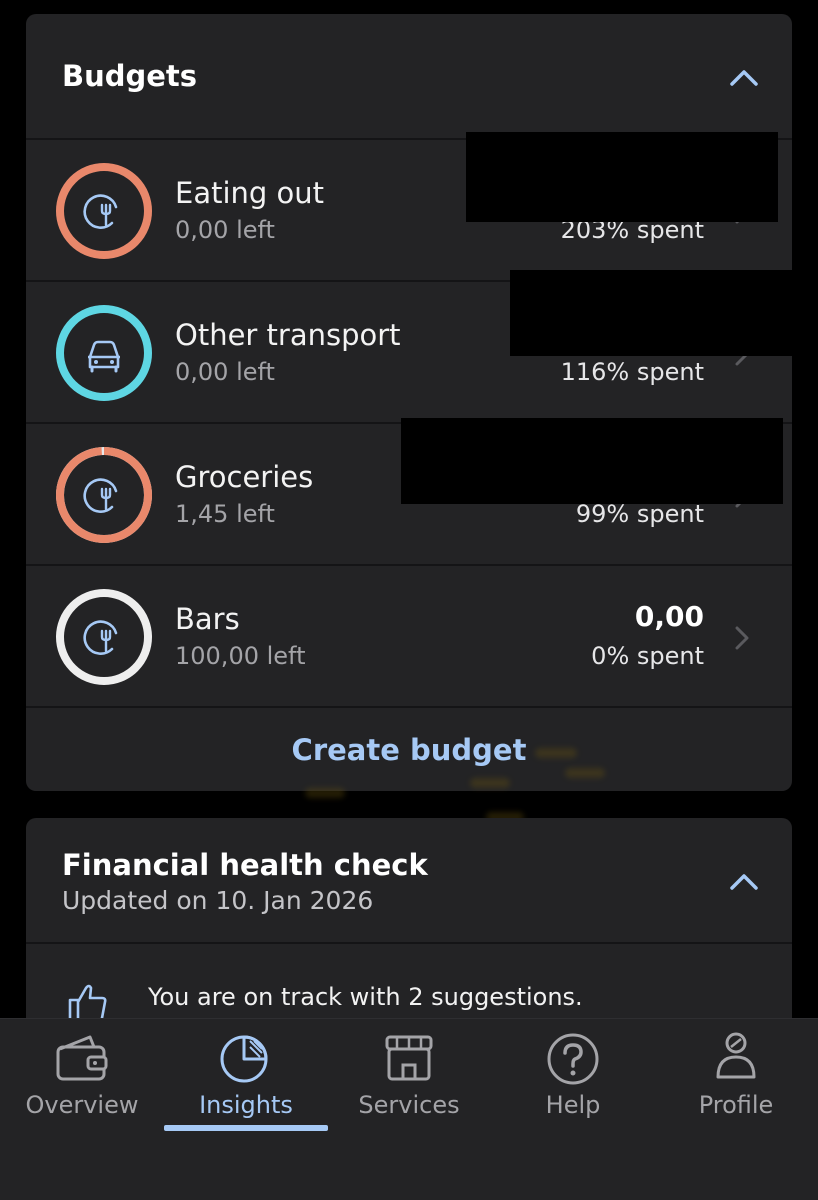 The height and width of the screenshot is (1200, 818). I want to click on budget-name: Eating out, so click(250, 193).